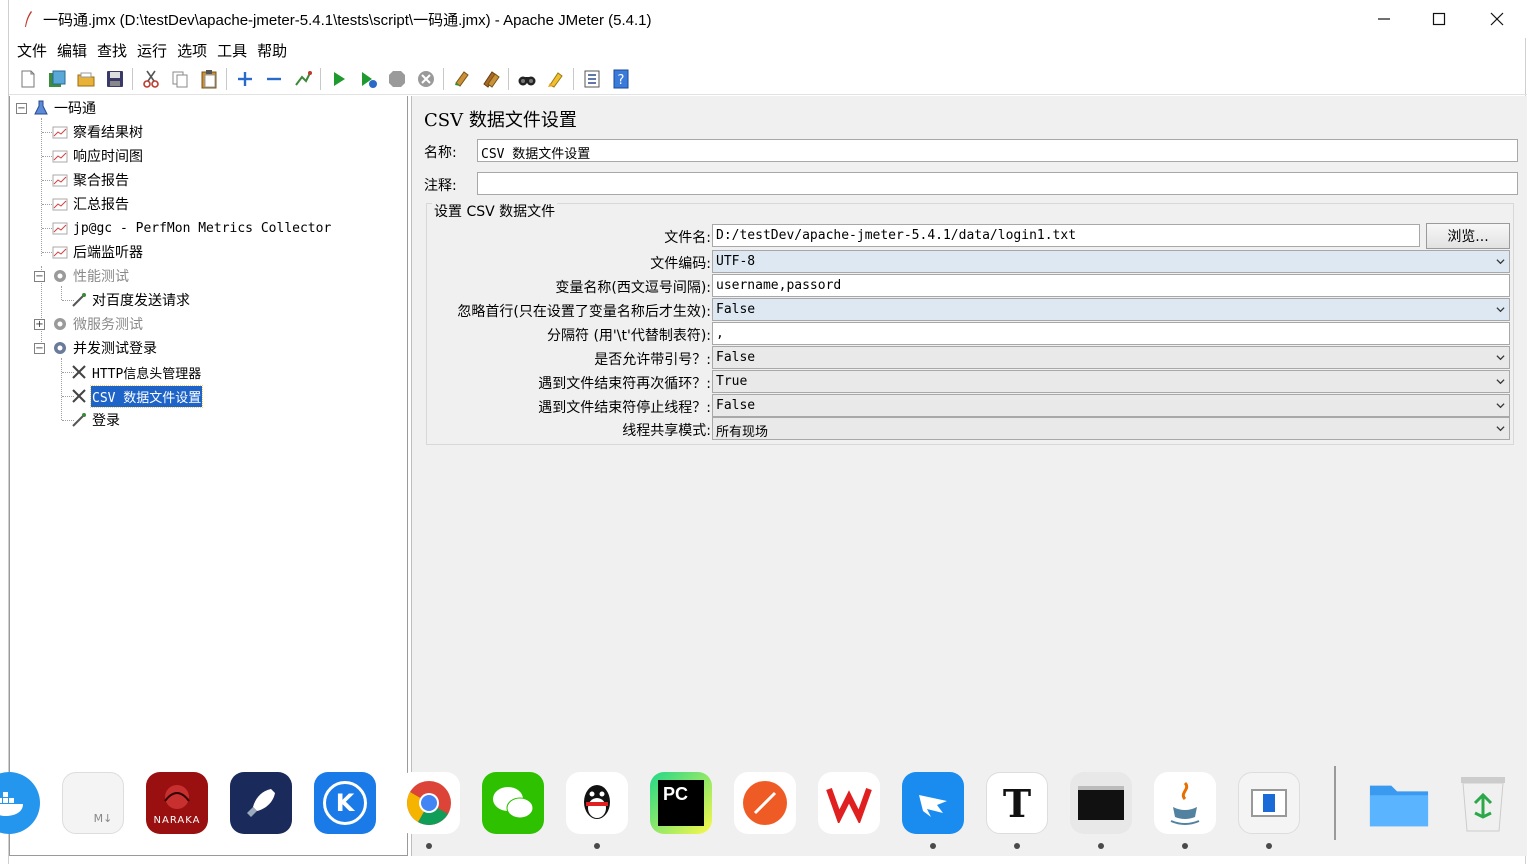 This screenshot has height=864, width=1536. I want to click on naraka-icon: NARAKA, so click(177, 803).